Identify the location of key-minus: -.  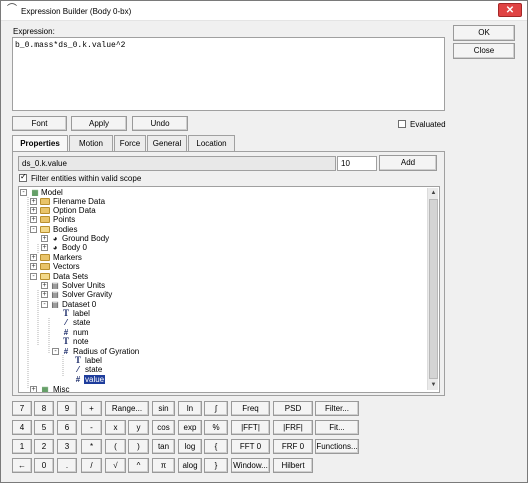
(91, 427).